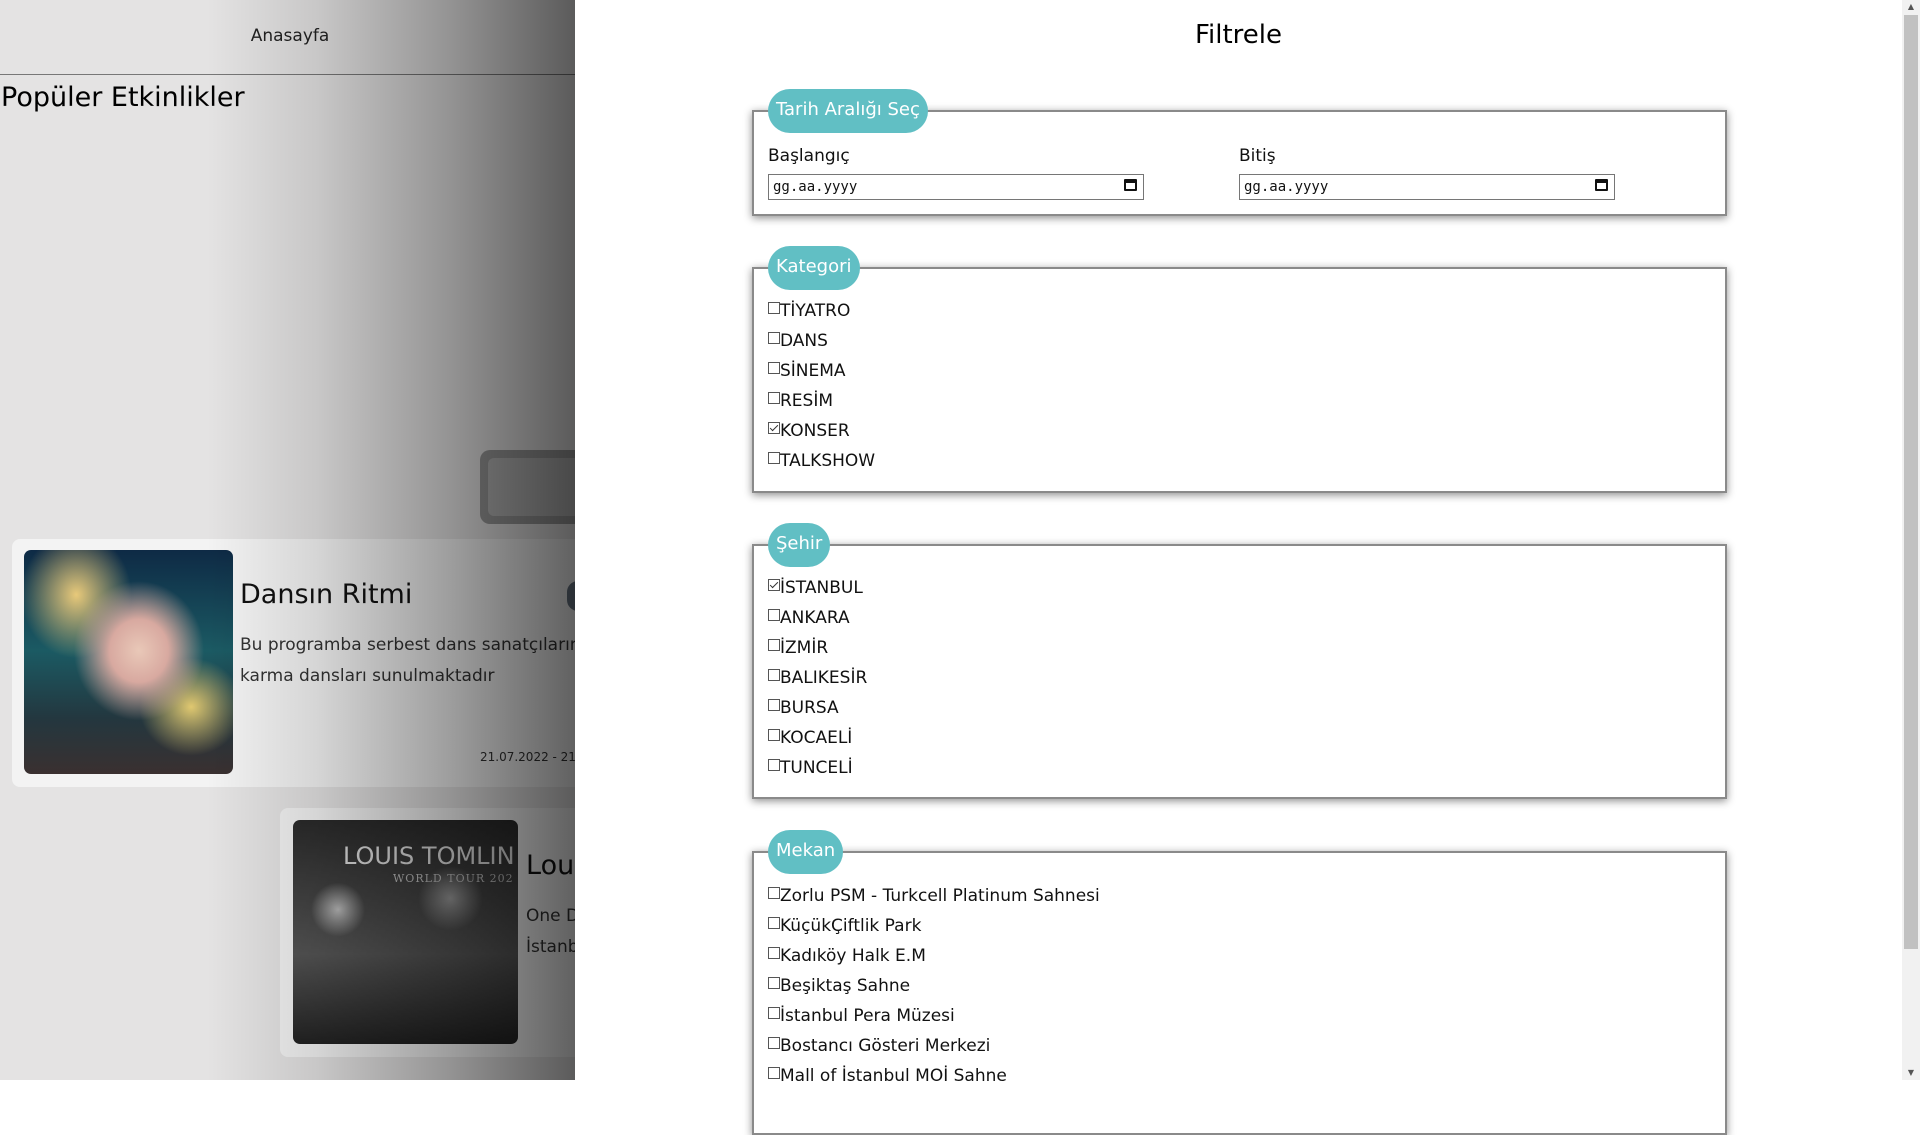 This screenshot has height=1135, width=1920. I want to click on option-label: TİYATRO, so click(815, 311).